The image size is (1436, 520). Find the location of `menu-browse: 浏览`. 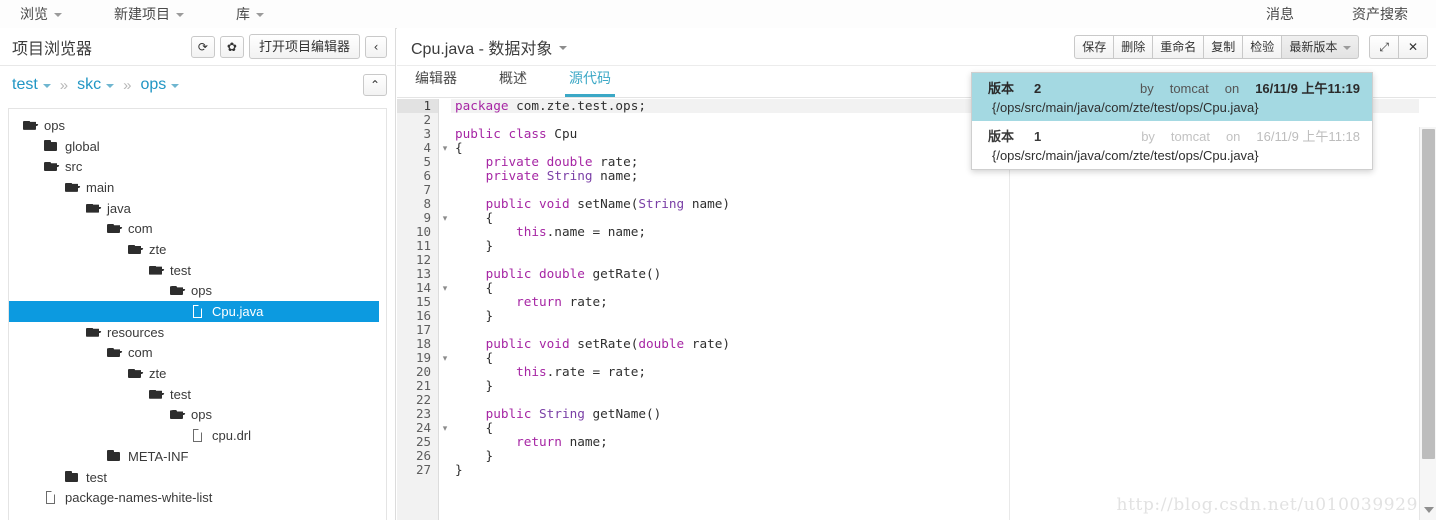

menu-browse: 浏览 is located at coordinates (41, 14).